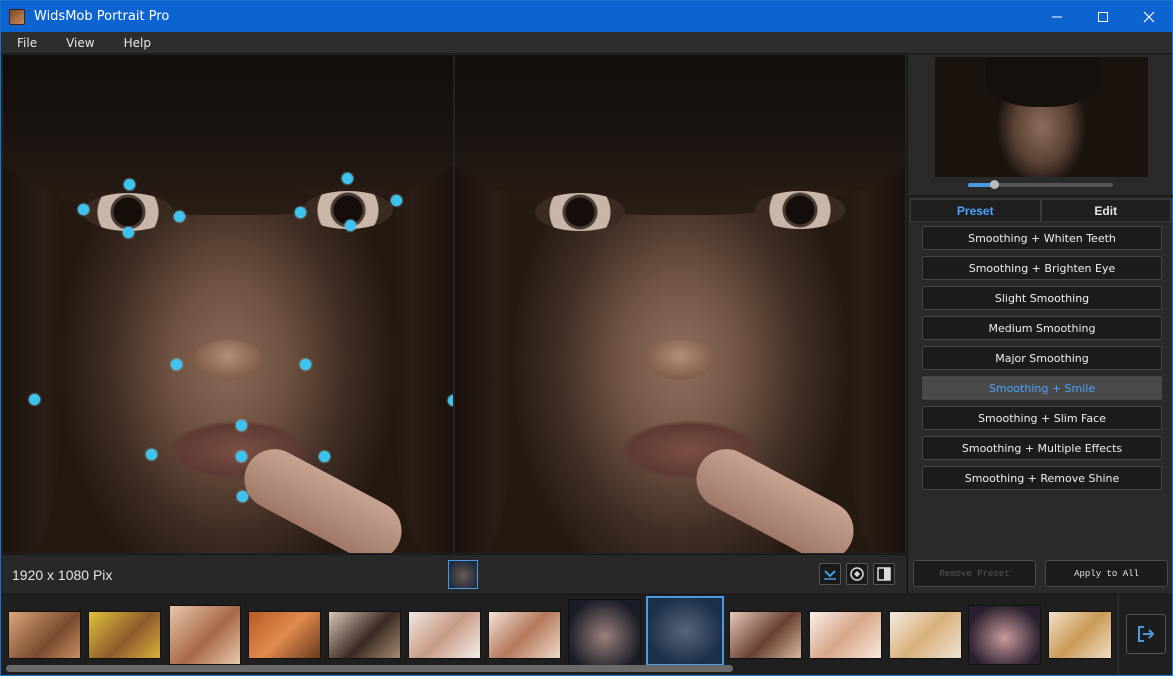 The height and width of the screenshot is (676, 1173). Describe the element at coordinates (369, 668) in the screenshot. I see `filmstrip-scrollbar` at that location.